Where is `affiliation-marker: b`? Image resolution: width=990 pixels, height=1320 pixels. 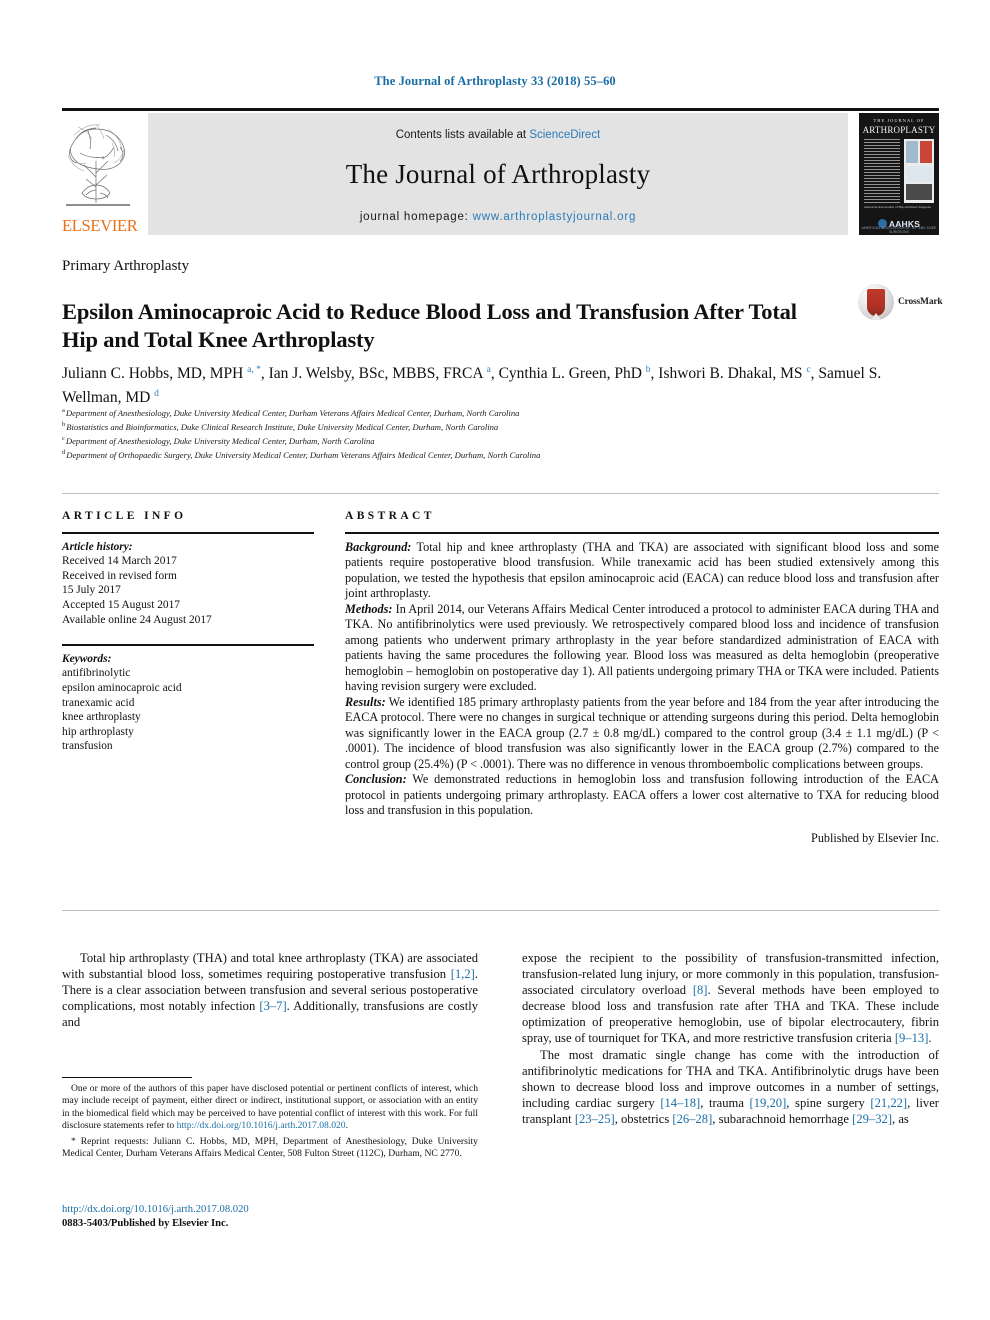
affiliation-marker: b is located at coordinates (64, 425).